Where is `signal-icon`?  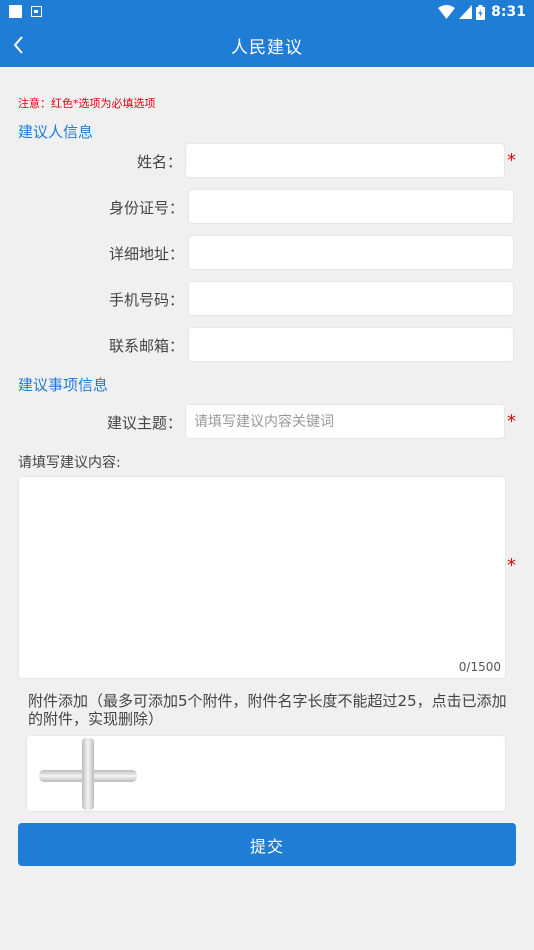 signal-icon is located at coordinates (466, 12).